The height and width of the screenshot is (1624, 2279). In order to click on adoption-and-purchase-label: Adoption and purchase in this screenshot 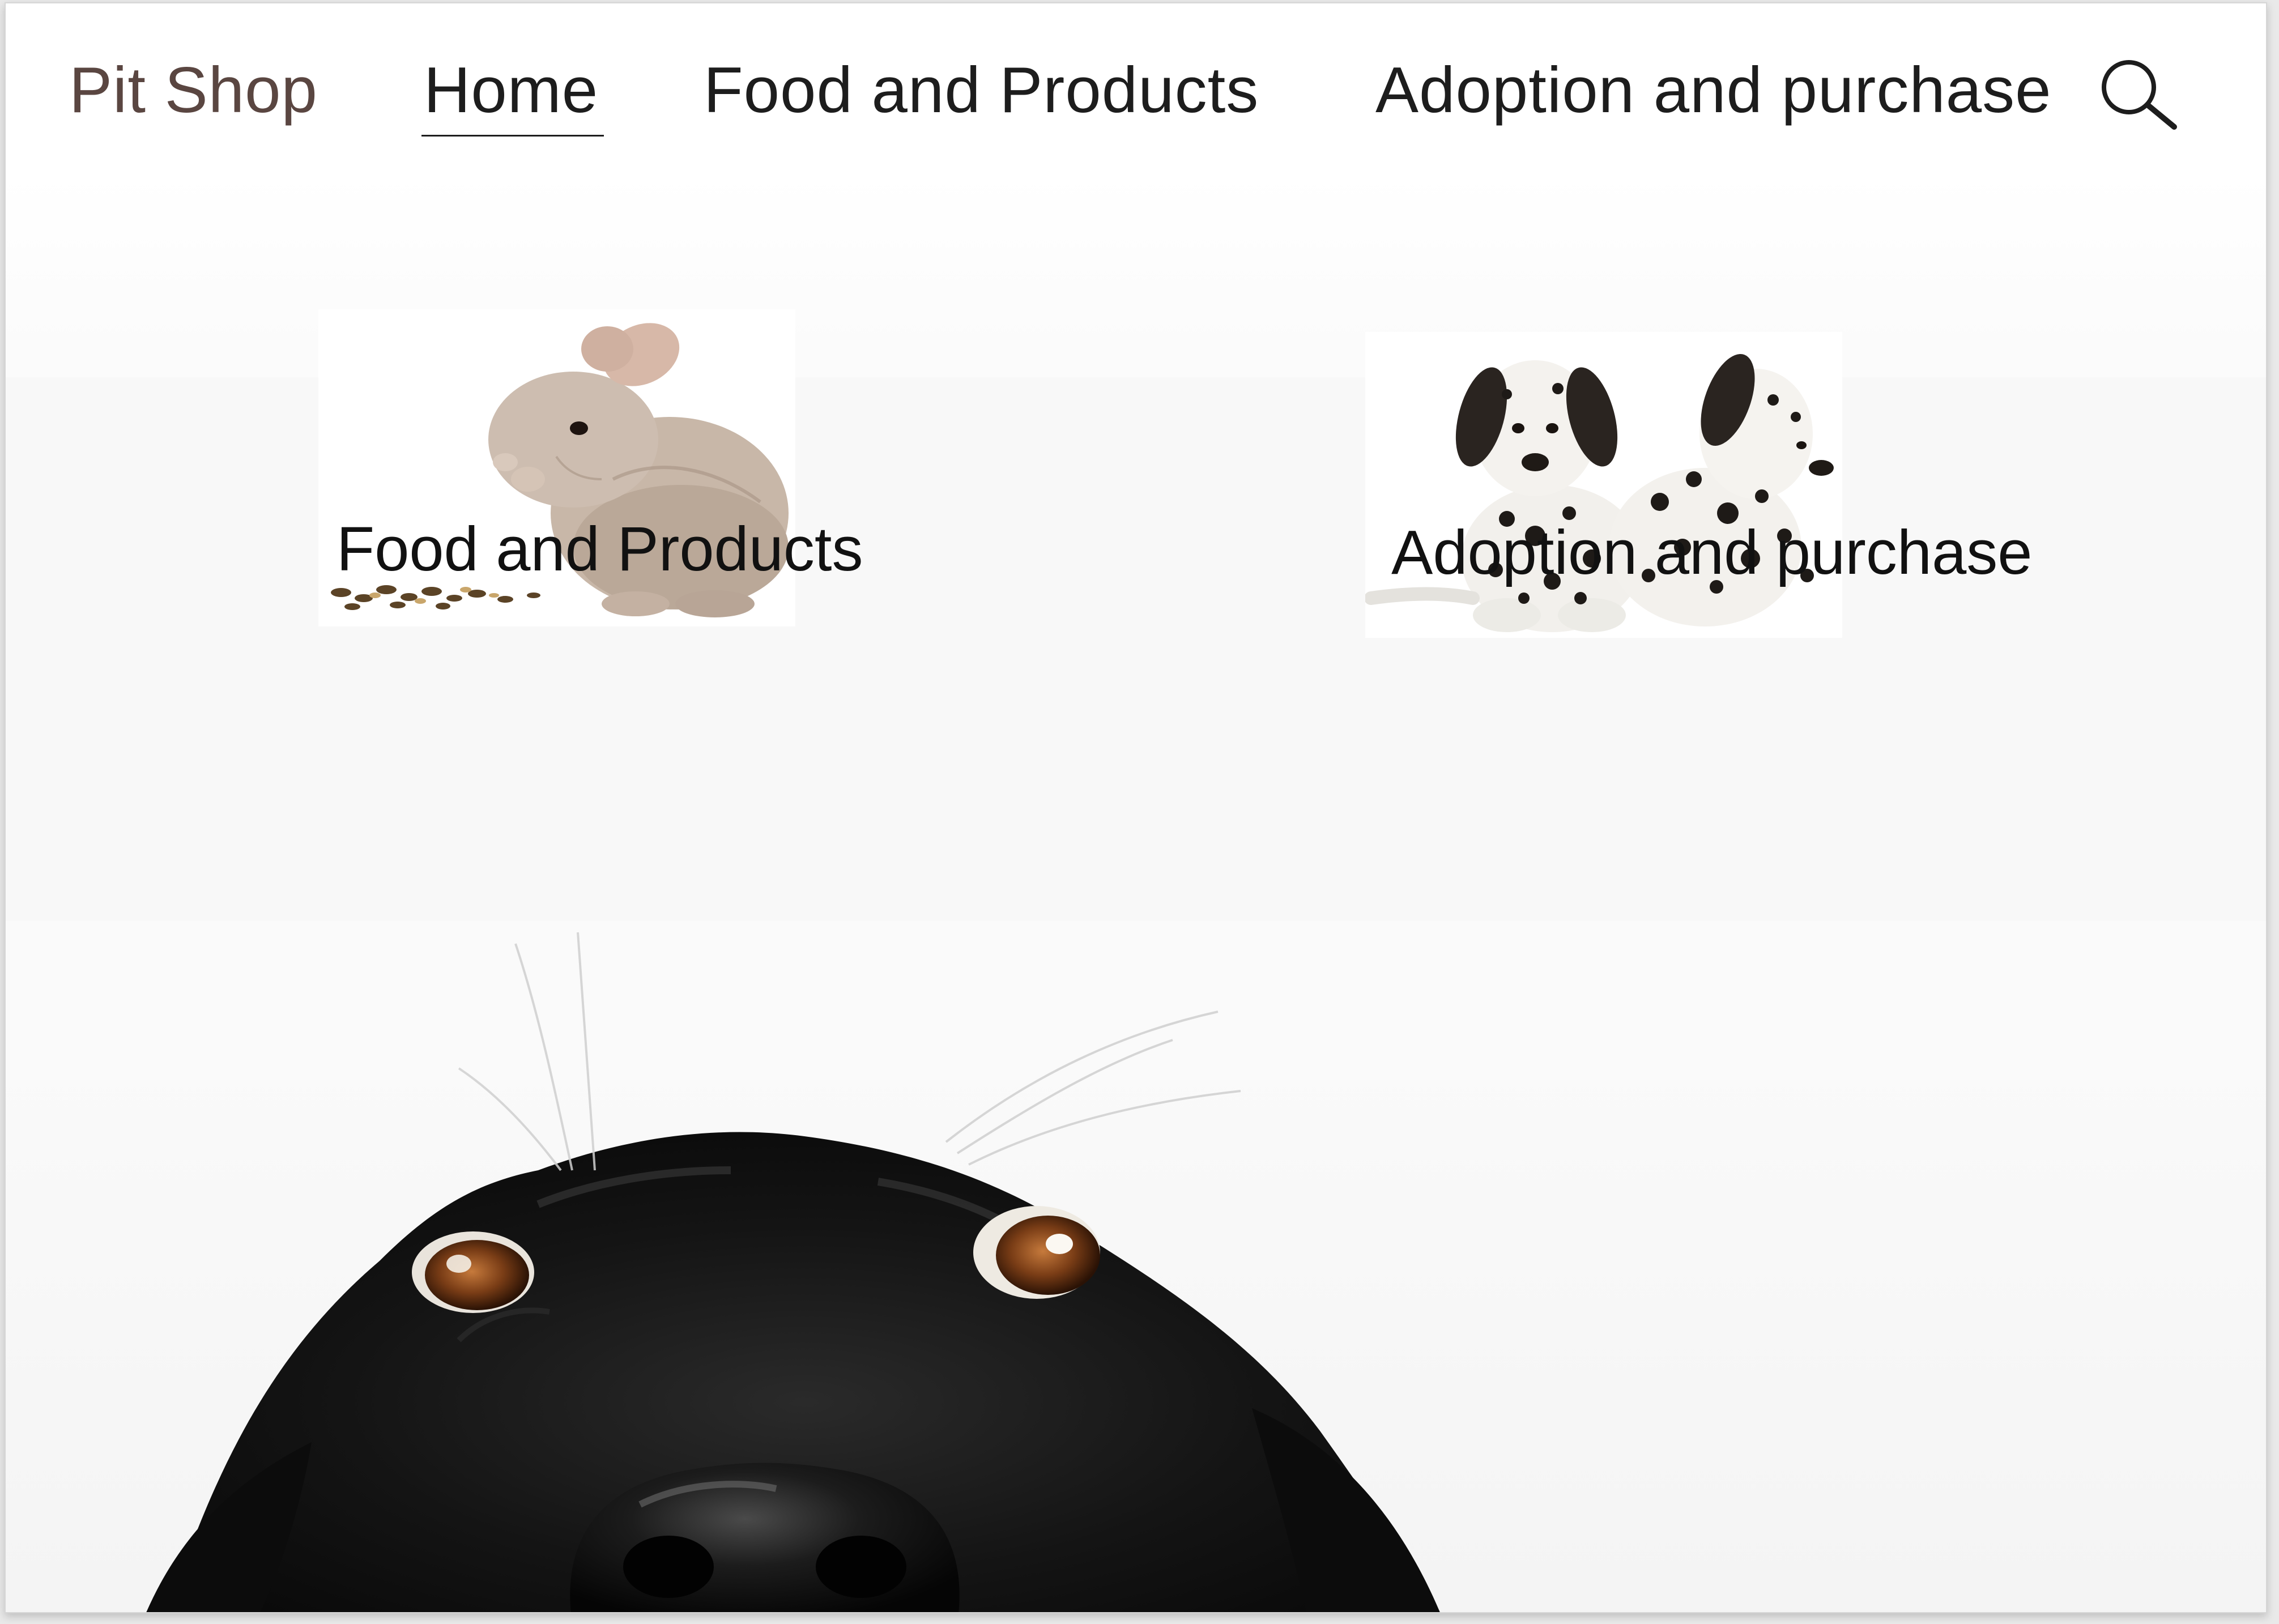, I will do `click(1711, 553)`.